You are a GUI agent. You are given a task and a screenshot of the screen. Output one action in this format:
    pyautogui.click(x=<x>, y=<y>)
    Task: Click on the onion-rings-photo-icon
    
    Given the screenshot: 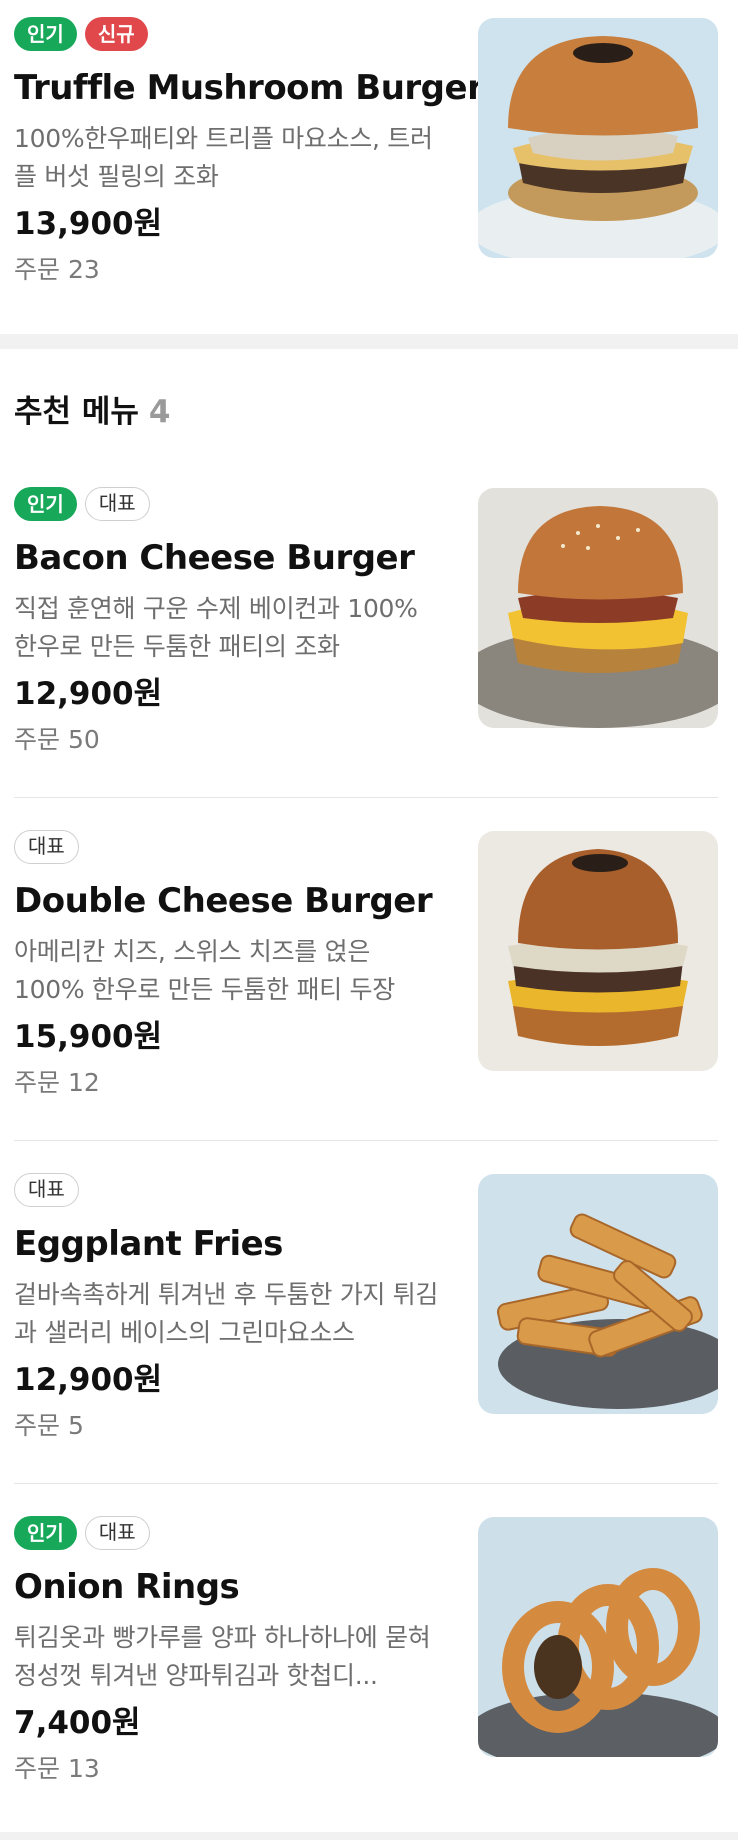 What is the action you would take?
    pyautogui.click(x=598, y=1637)
    